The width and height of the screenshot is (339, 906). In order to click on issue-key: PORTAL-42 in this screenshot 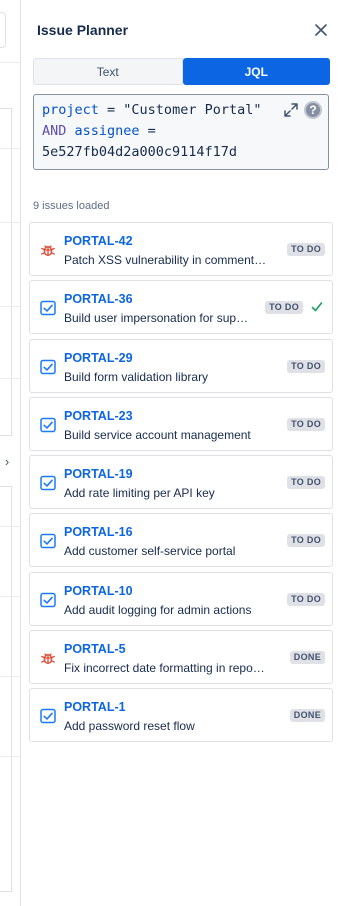, I will do `click(98, 241)`.